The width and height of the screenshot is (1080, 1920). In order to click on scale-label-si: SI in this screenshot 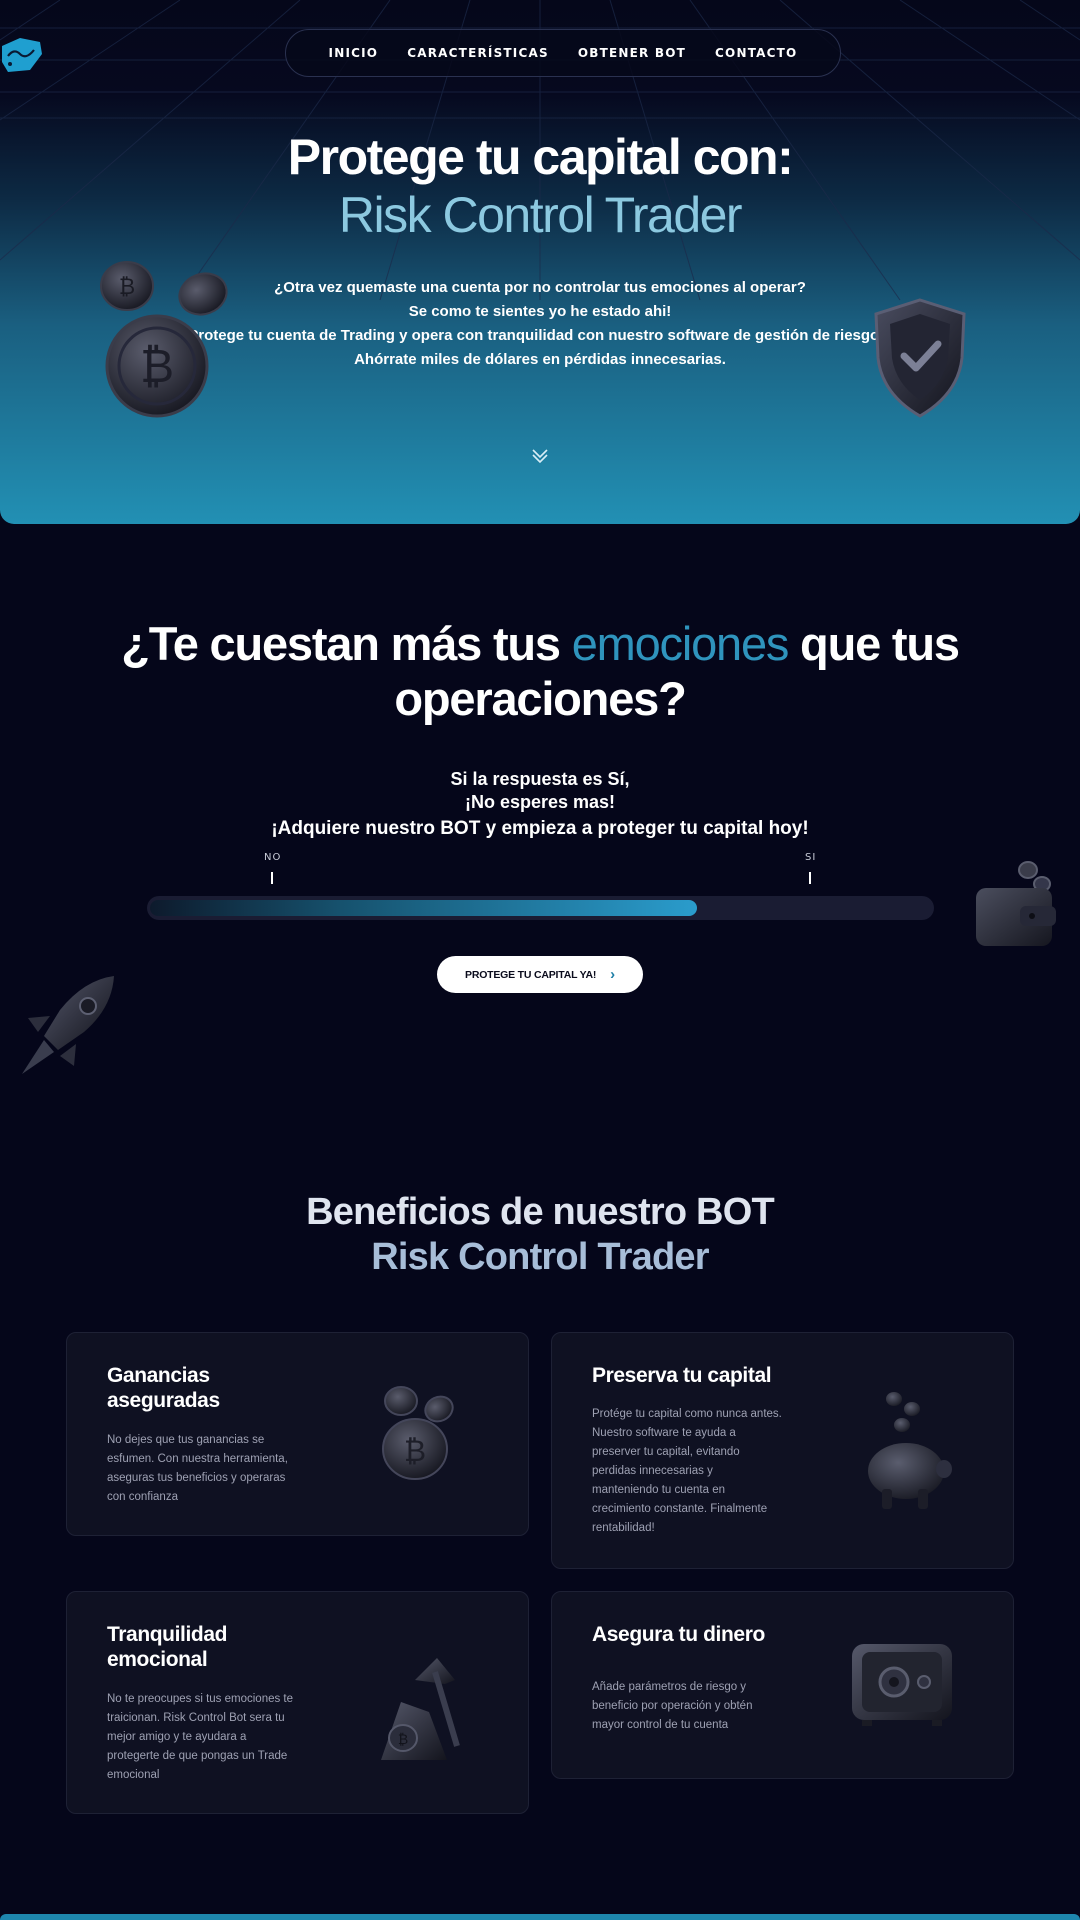, I will do `click(811, 857)`.